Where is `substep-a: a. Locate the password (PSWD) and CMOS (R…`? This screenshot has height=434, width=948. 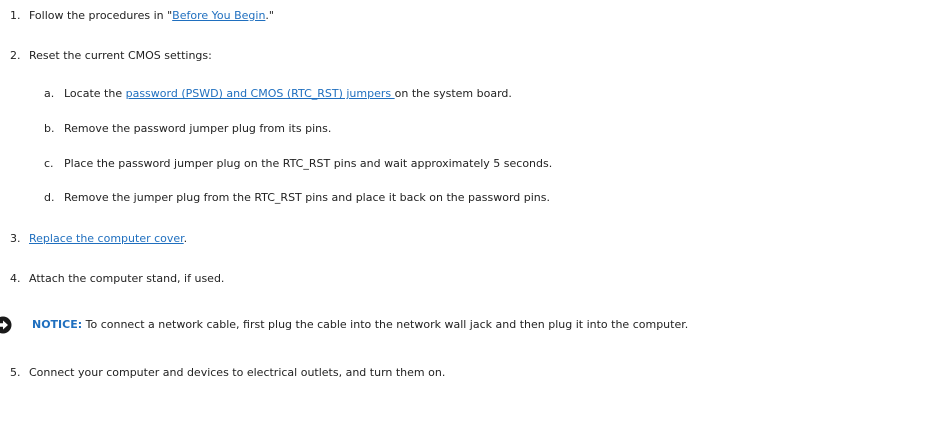
substep-a: a. Locate the password (PSWD) and CMOS (R… is located at coordinates (278, 94).